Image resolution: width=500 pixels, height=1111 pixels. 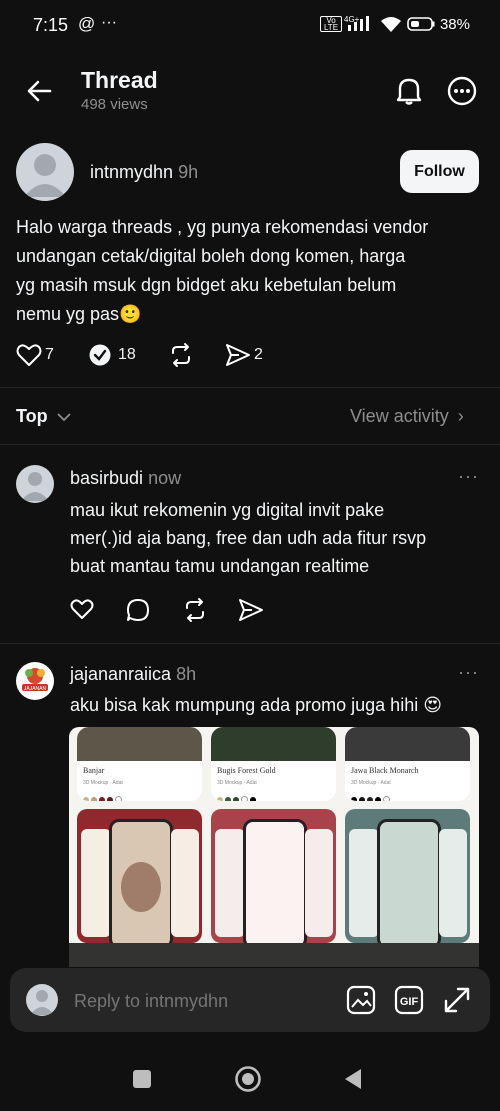 I want to click on comment-header: jajananraiica 8h, so click(x=133, y=674).